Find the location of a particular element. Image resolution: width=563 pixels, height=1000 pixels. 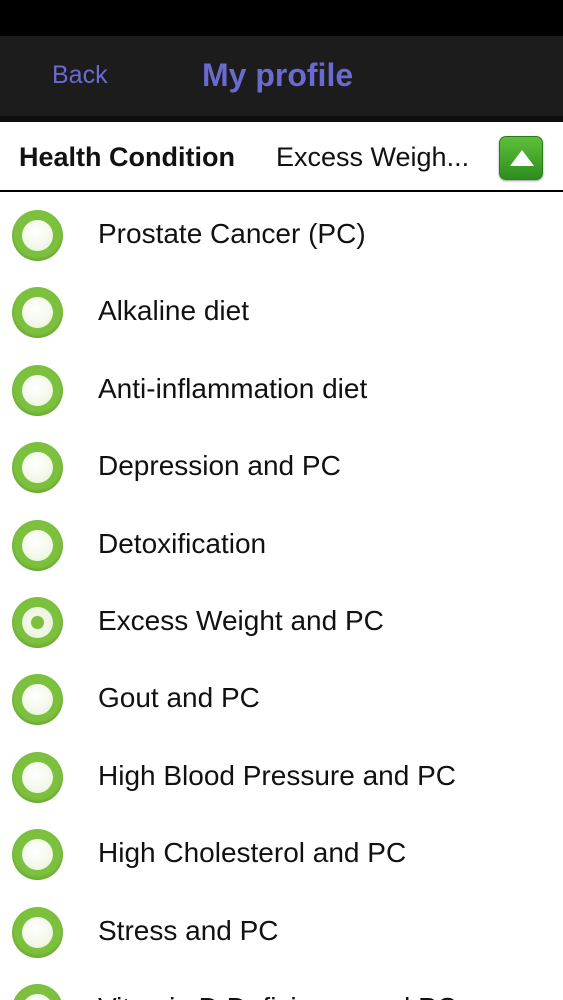

list-item: Gout and PC is located at coordinates (281, 696).